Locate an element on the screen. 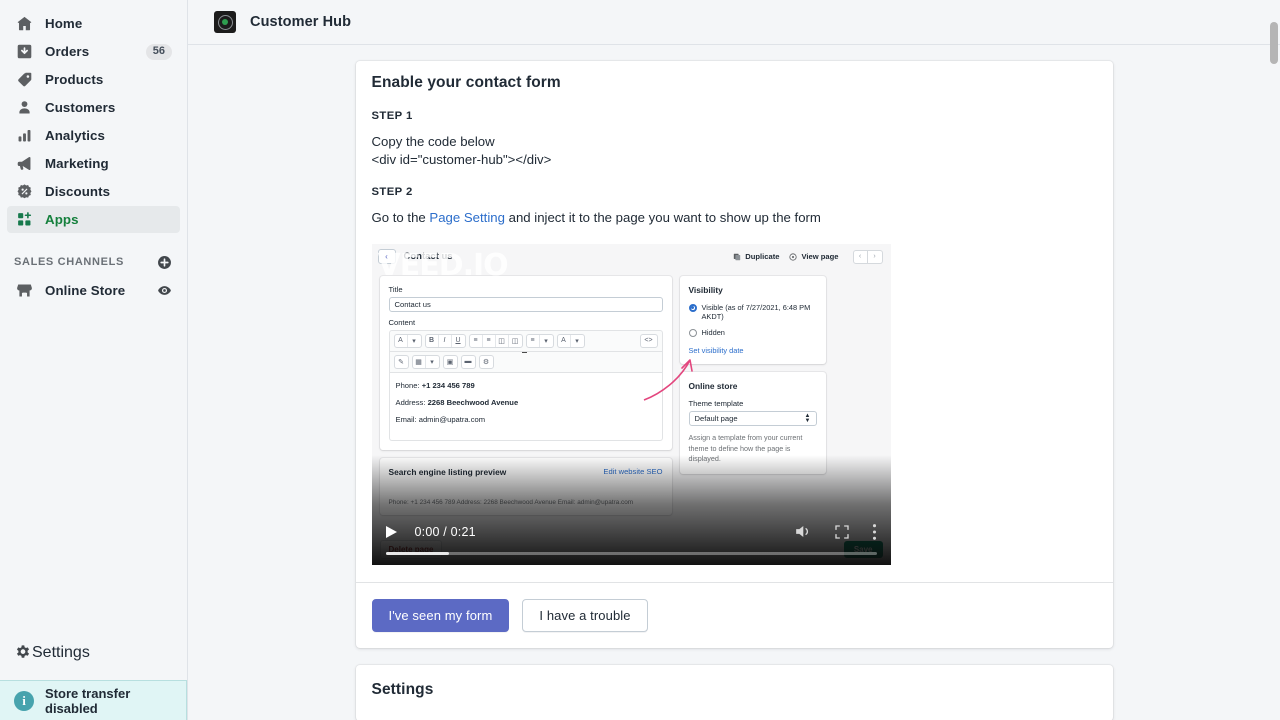 The height and width of the screenshot is (720, 1280). toolbar-group-video: ▬ is located at coordinates (468, 361).